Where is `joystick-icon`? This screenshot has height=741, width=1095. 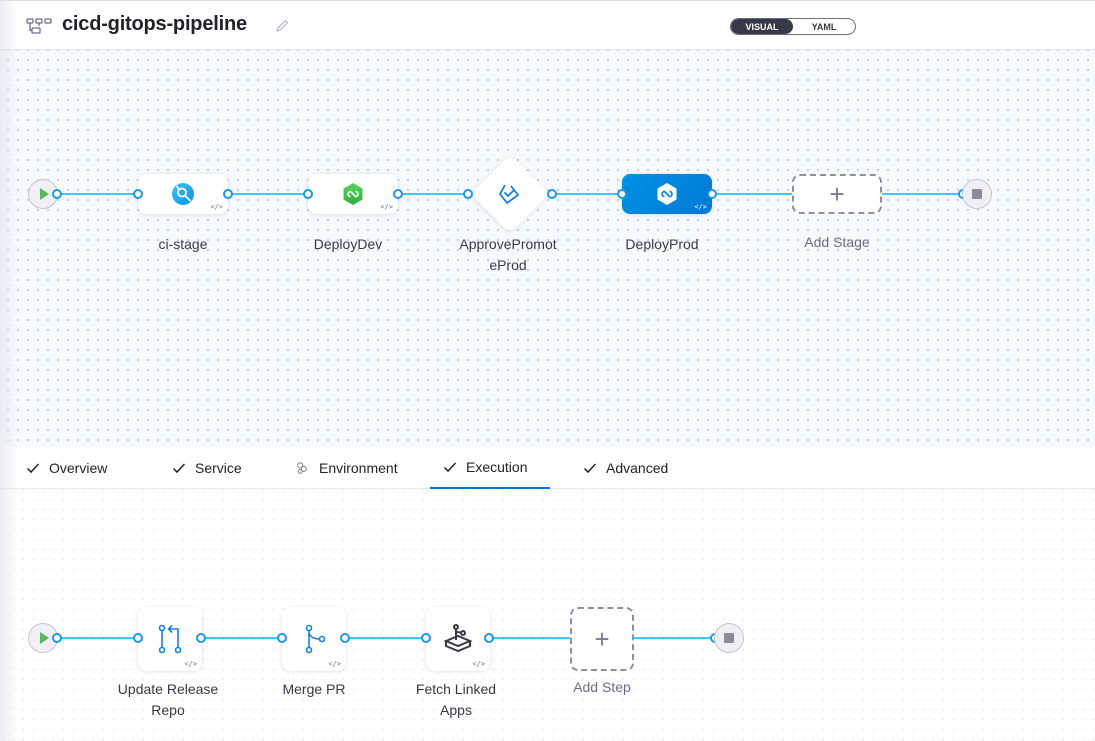 joystick-icon is located at coordinates (458, 638).